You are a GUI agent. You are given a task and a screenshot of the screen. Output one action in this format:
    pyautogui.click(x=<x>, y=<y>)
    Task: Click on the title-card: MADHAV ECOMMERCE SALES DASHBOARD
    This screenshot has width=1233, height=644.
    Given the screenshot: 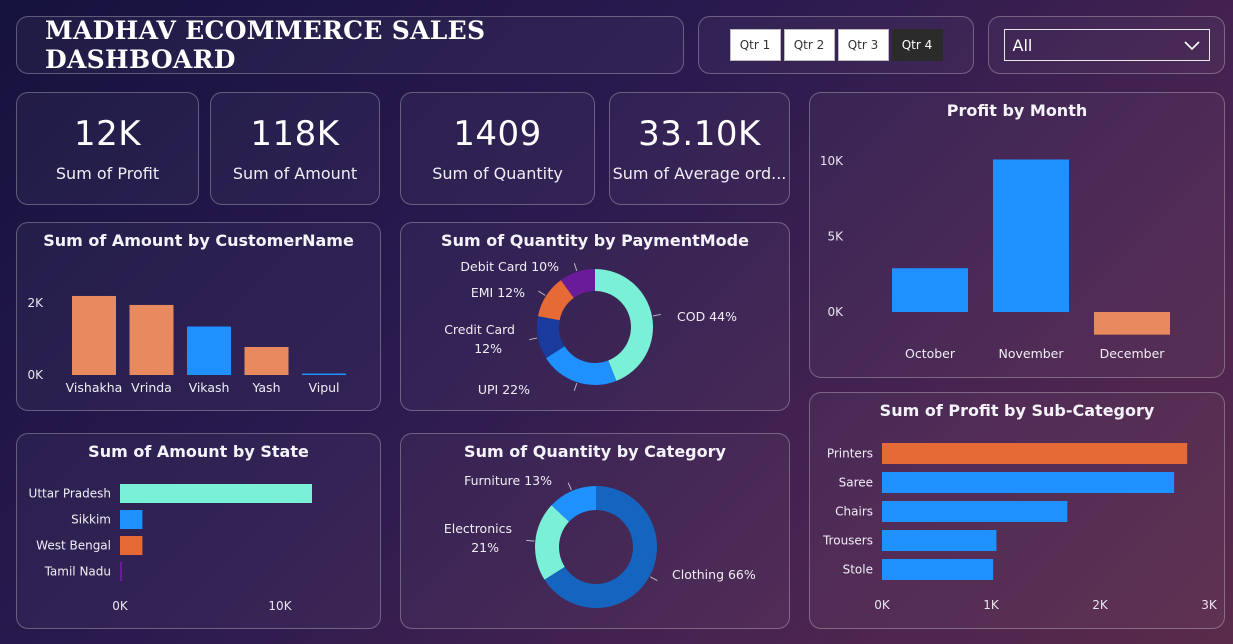 What is the action you would take?
    pyautogui.click(x=350, y=45)
    